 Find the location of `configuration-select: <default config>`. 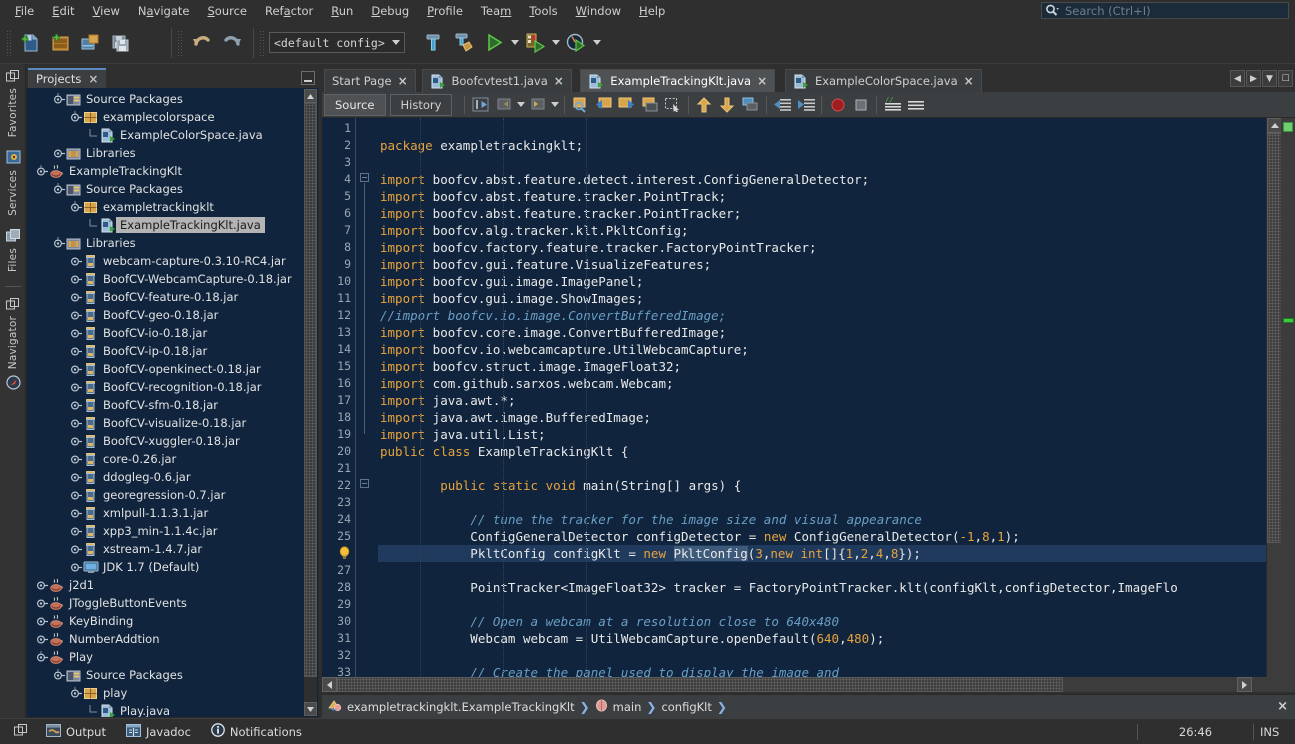

configuration-select: <default config> is located at coordinates (337, 42).